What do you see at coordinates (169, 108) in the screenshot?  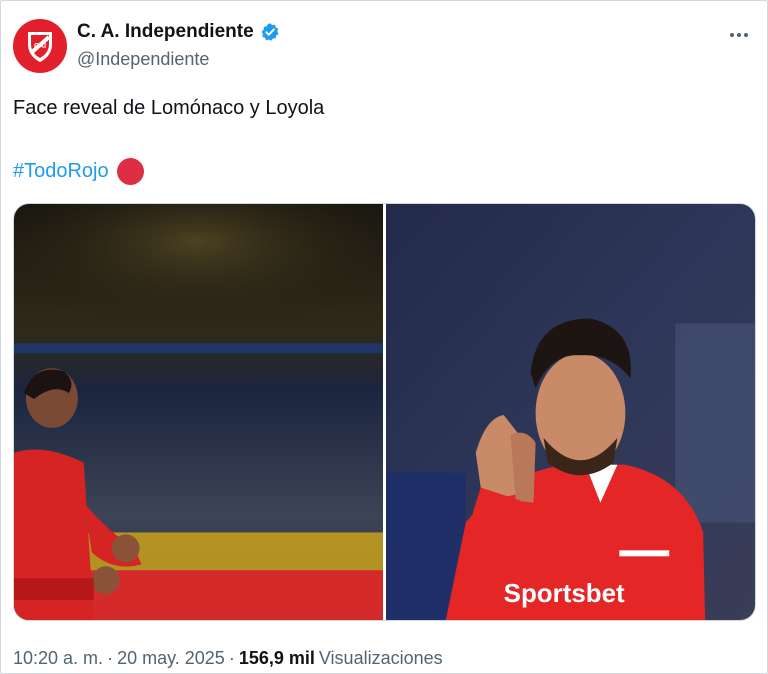 I see `tweet-text: Face reveal de Lomónaco y Loyola` at bounding box center [169, 108].